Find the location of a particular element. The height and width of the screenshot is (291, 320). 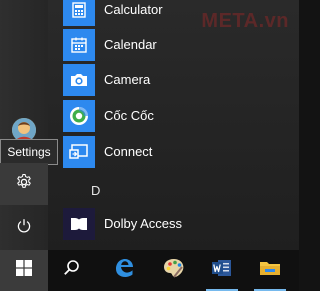

edge-icon is located at coordinates (124, 270).